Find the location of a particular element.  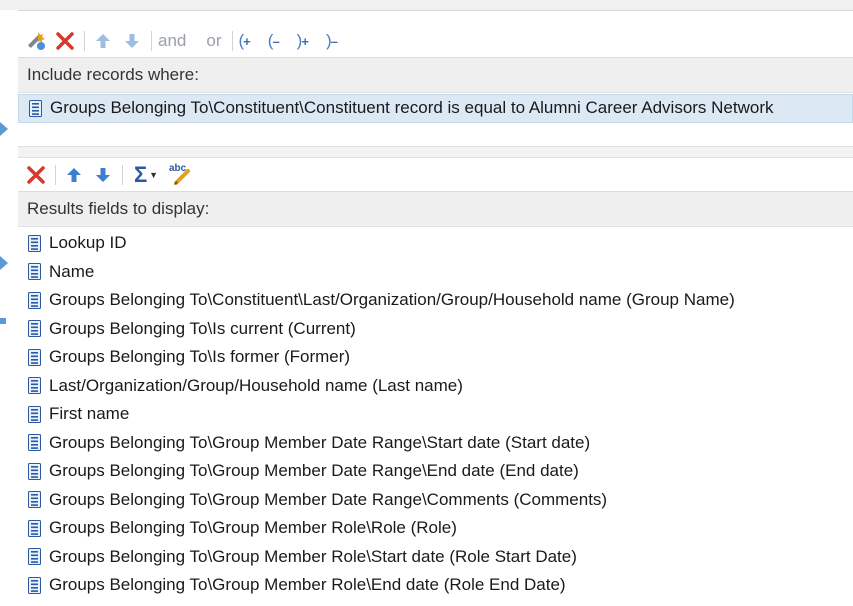

filter-toolbar: and or (+ (– )+ )– is located at coordinates (435, 41).